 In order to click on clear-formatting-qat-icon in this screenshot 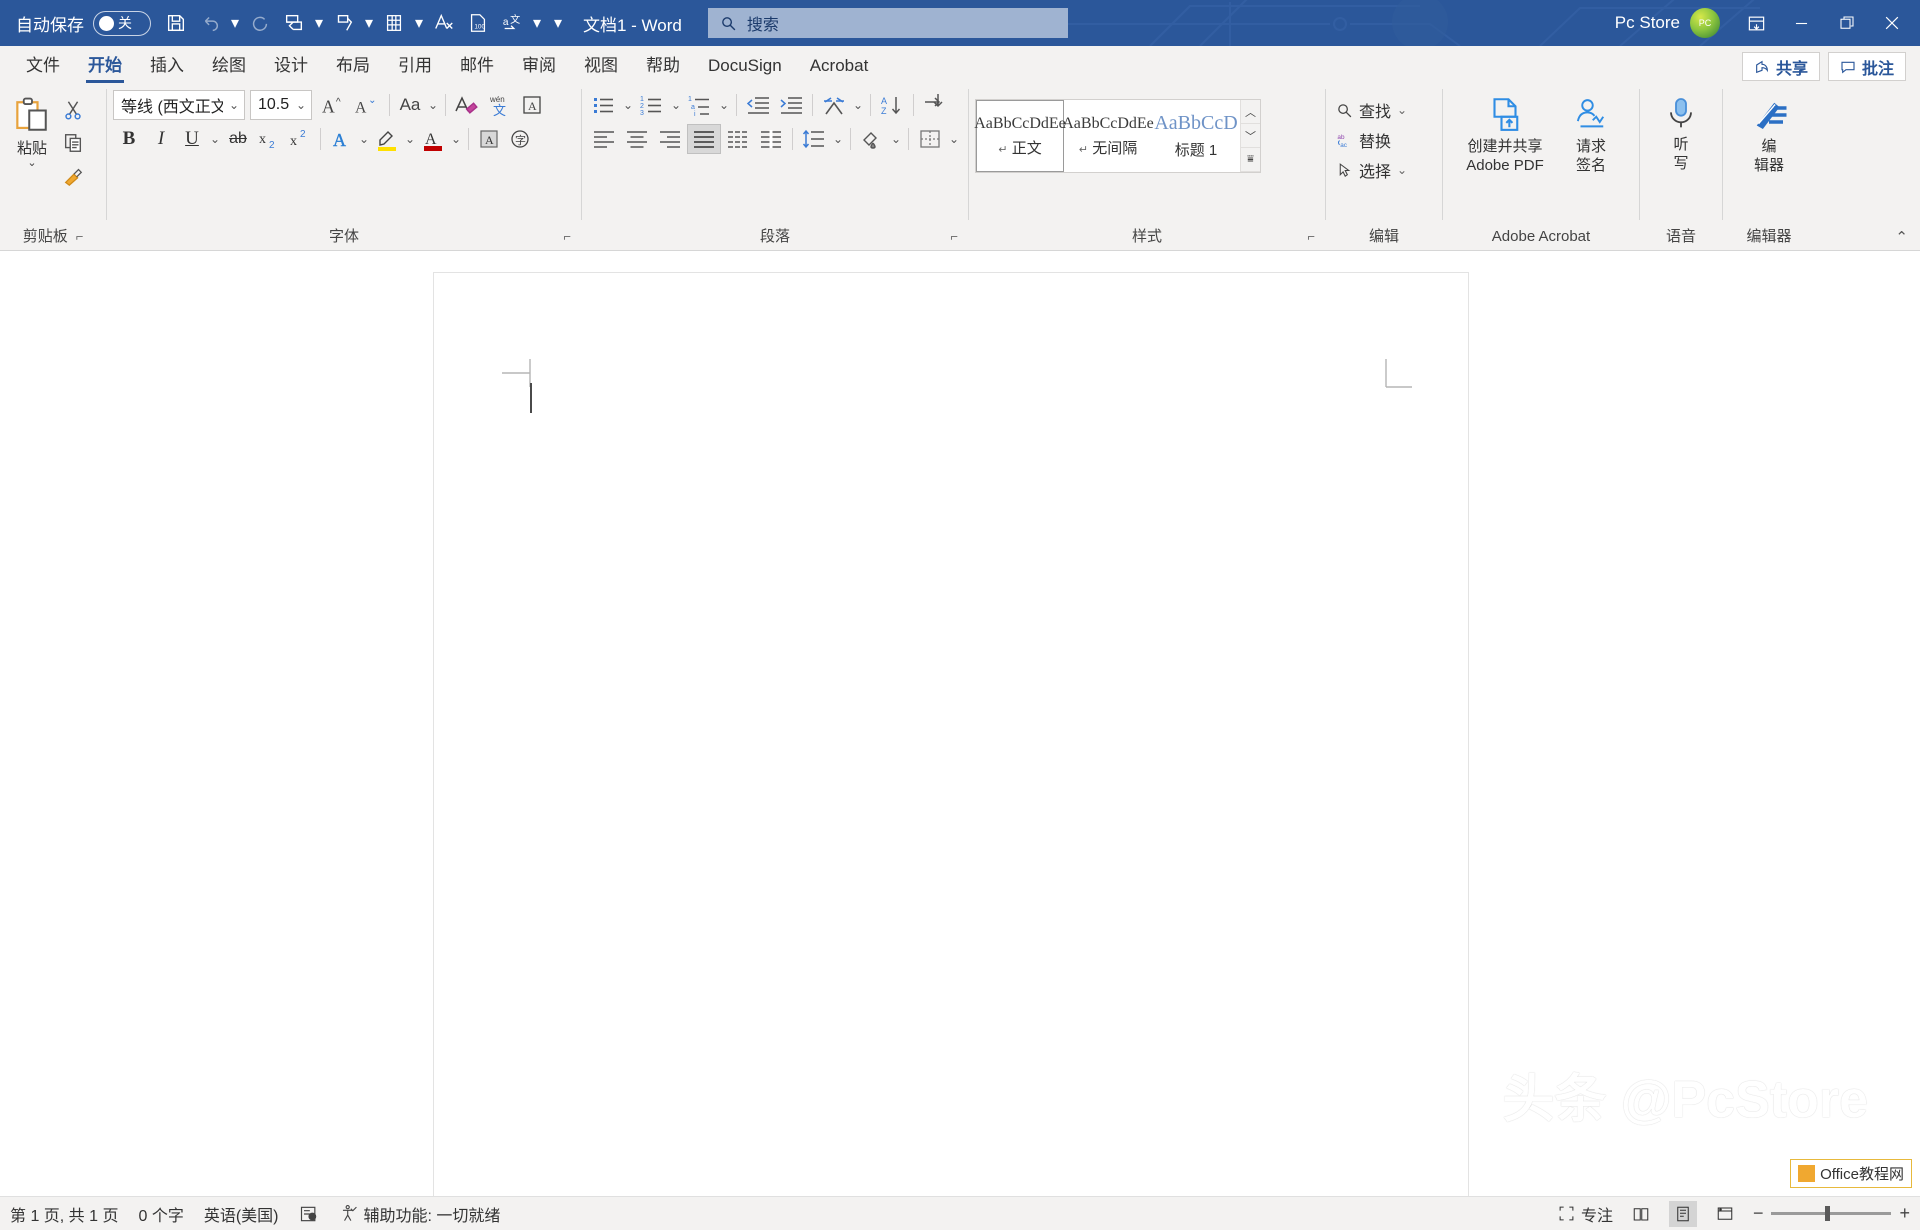, I will do `click(444, 23)`.